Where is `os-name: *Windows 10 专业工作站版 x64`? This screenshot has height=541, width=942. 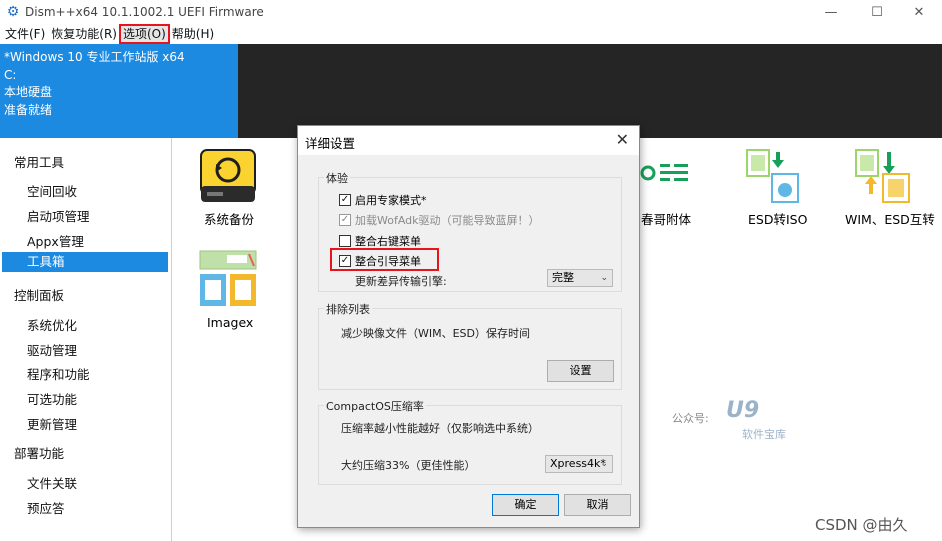
os-name: *Windows 10 专业工作站版 x64 is located at coordinates (94, 57).